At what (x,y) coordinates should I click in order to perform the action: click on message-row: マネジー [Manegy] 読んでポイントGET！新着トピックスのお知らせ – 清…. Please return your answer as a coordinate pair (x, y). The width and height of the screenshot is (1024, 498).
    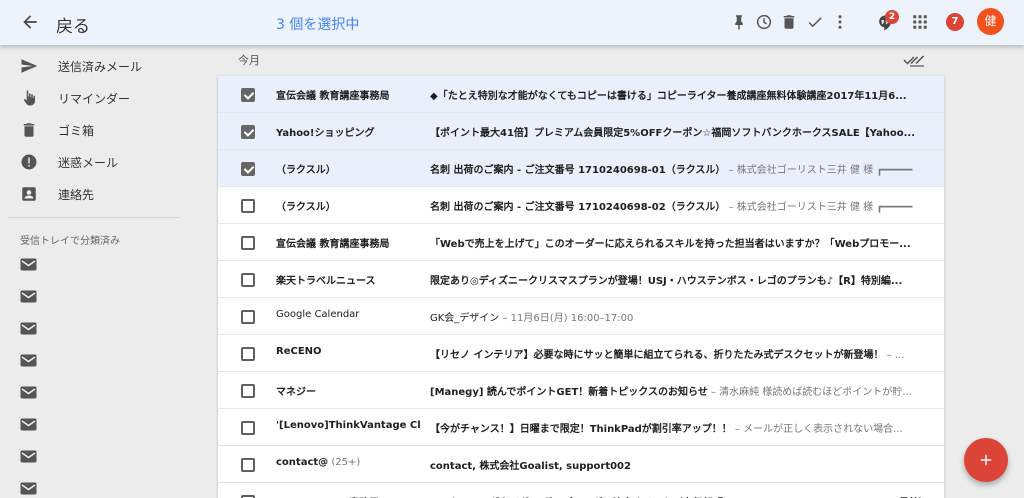
    Looking at the image, I should click on (581, 390).